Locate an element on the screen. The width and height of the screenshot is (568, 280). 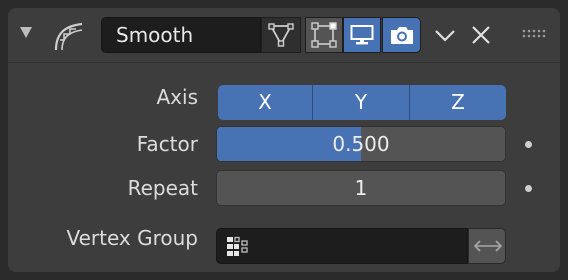
collapse-arrow-icon is located at coordinates (26, 32).